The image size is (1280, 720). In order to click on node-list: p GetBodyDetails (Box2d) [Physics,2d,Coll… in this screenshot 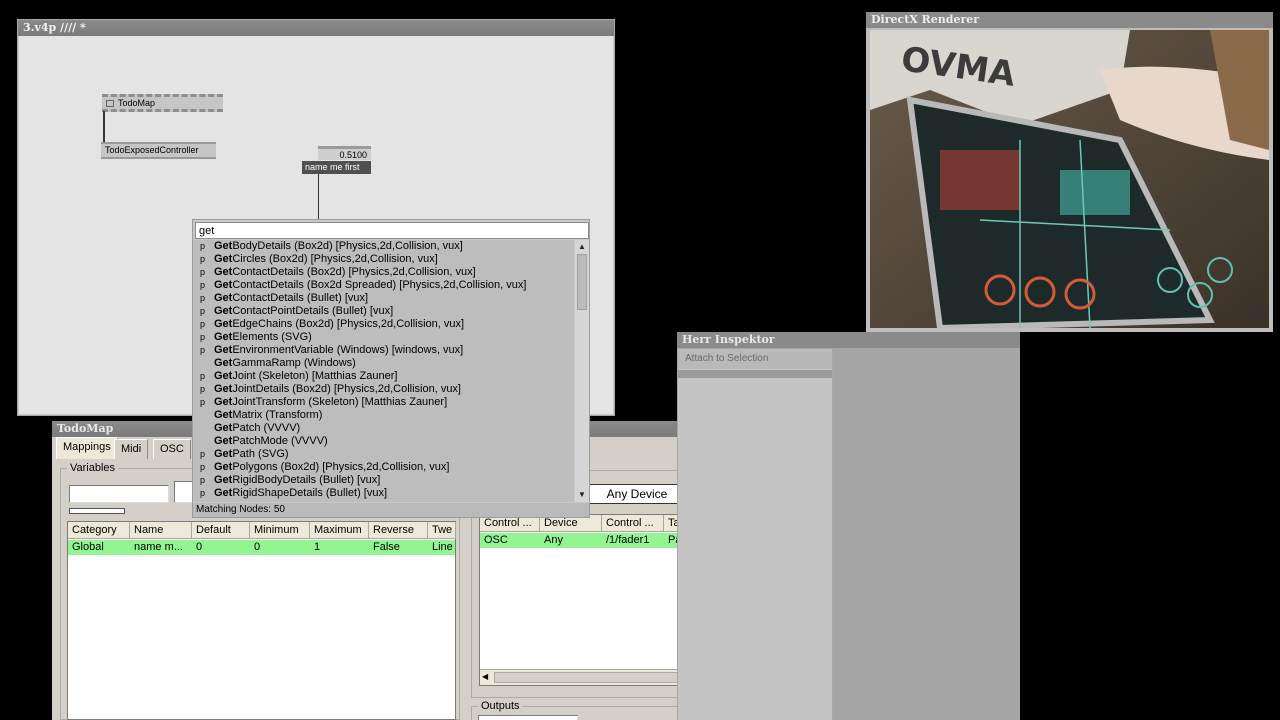, I will do `click(383, 371)`.